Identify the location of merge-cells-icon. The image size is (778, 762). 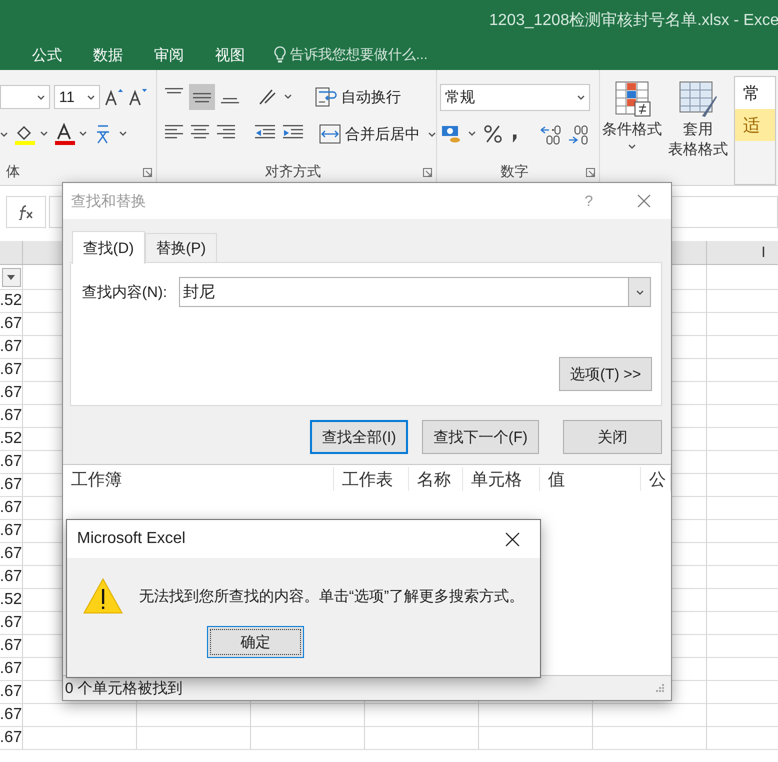
(330, 134).